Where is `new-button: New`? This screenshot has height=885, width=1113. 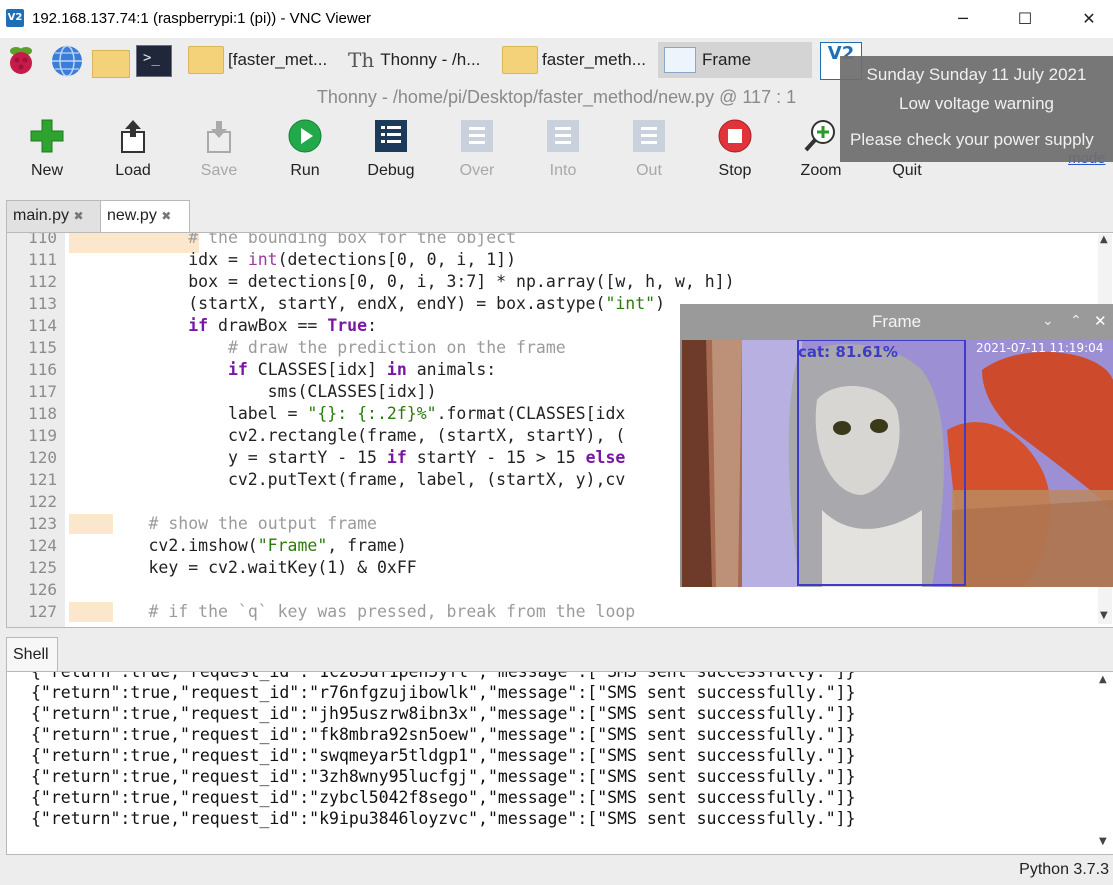 new-button: New is located at coordinates (47, 154).